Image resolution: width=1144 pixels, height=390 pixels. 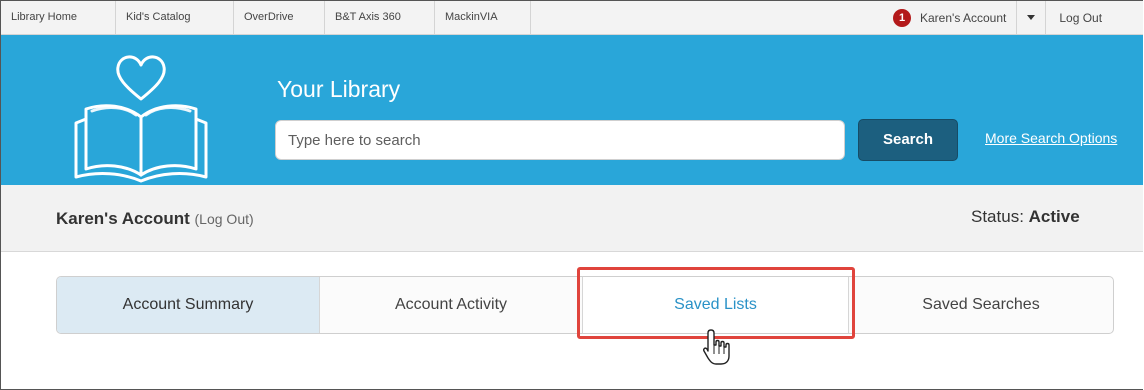 I want to click on account-menu: 1 Karen's Account Log Out, so click(x=991, y=17).